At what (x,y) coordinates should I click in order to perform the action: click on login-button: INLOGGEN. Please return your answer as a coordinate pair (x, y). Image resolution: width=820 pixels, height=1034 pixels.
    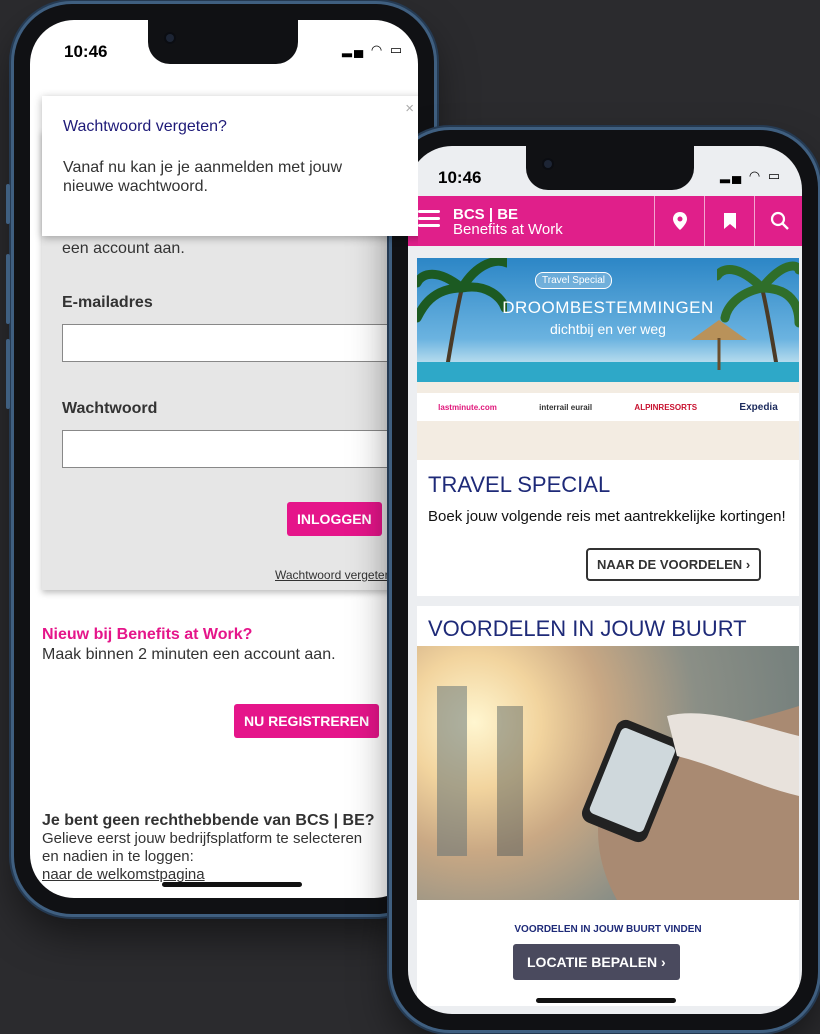
    Looking at the image, I should click on (334, 519).